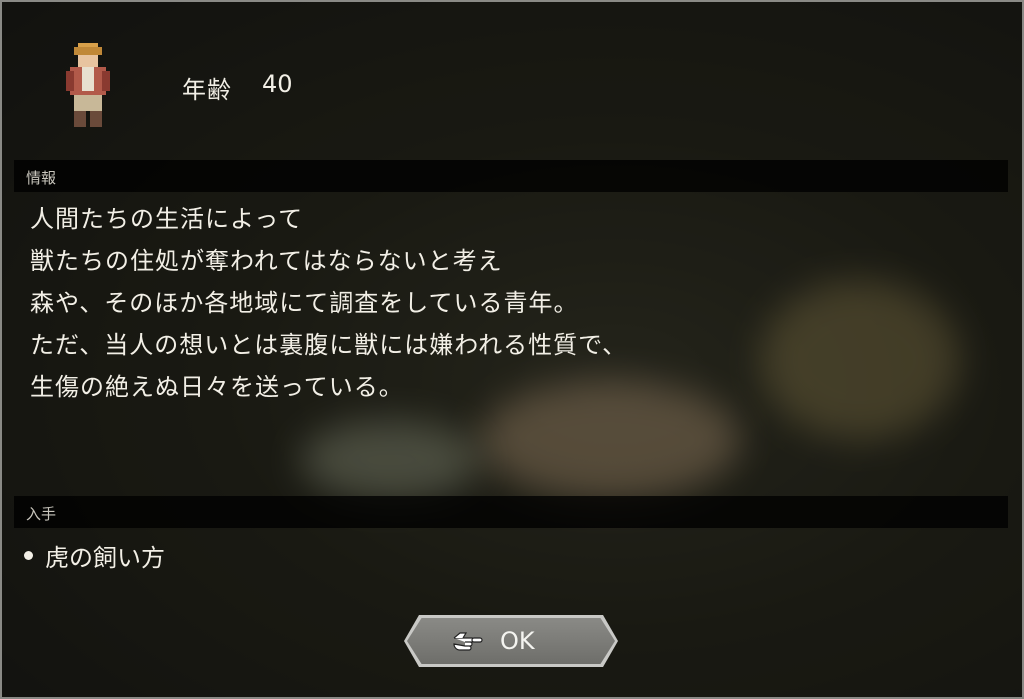 The width and height of the screenshot is (1024, 699). Describe the element at coordinates (207, 90) in the screenshot. I see `age-label: 年齢` at that location.